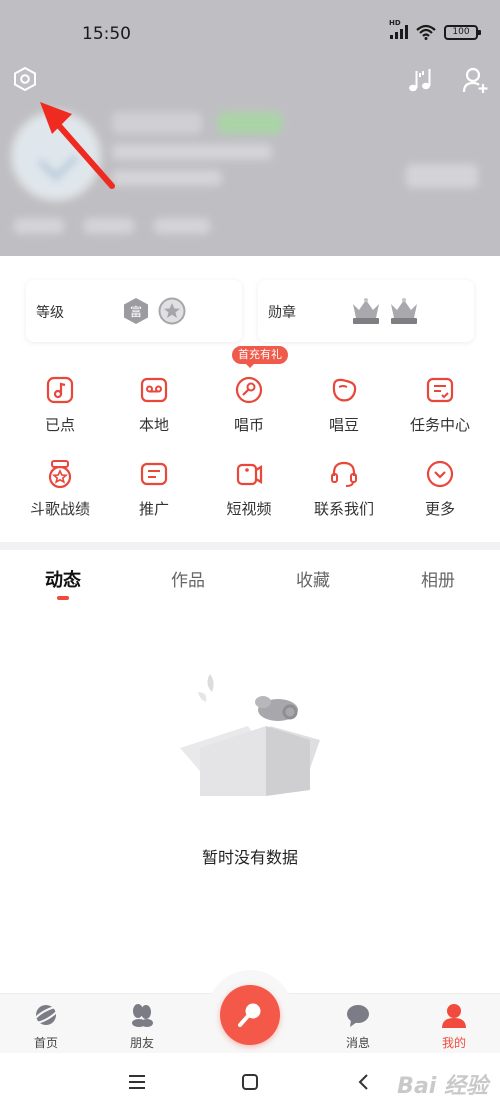 The height and width of the screenshot is (1111, 500). Describe the element at coordinates (438, 578) in the screenshot. I see `tab-album: 相册` at that location.